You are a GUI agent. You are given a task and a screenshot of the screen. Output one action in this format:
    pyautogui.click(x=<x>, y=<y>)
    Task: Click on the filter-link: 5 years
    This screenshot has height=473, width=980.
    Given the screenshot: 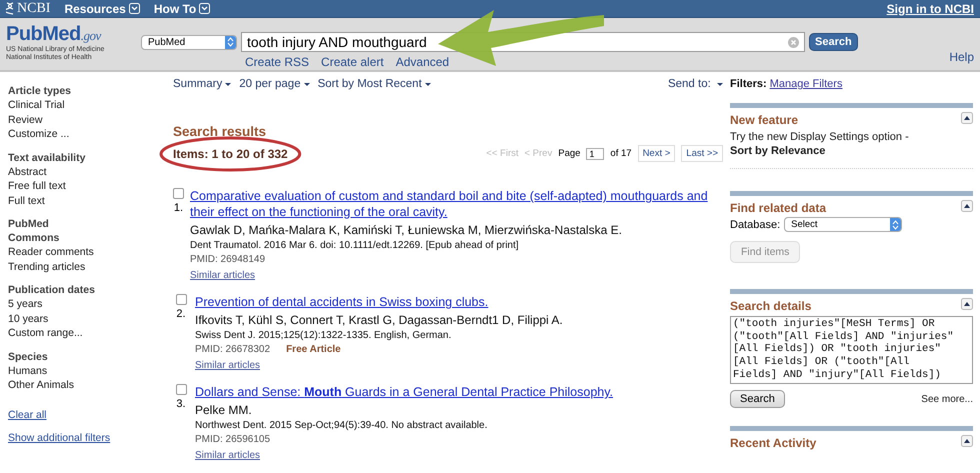 What is the action you would take?
    pyautogui.click(x=87, y=304)
    